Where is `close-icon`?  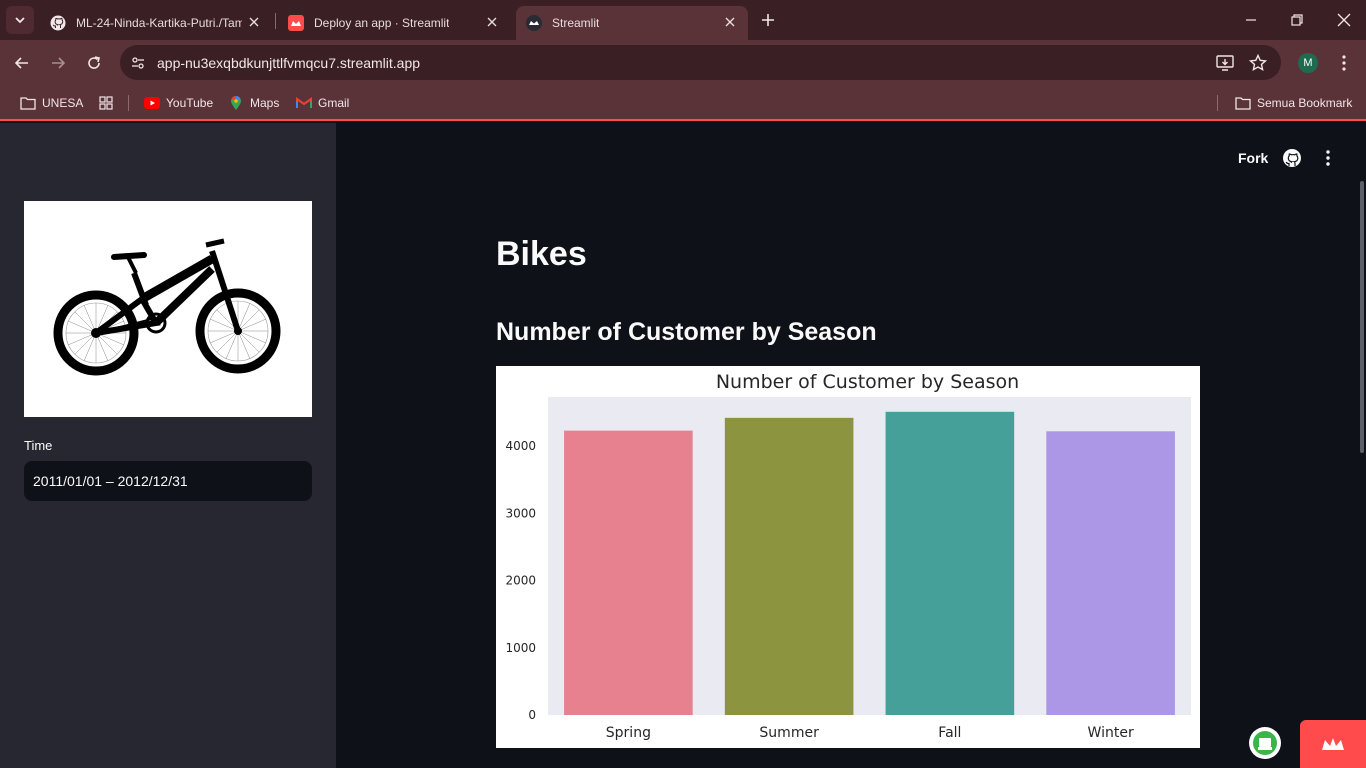 close-icon is located at coordinates (1344, 20).